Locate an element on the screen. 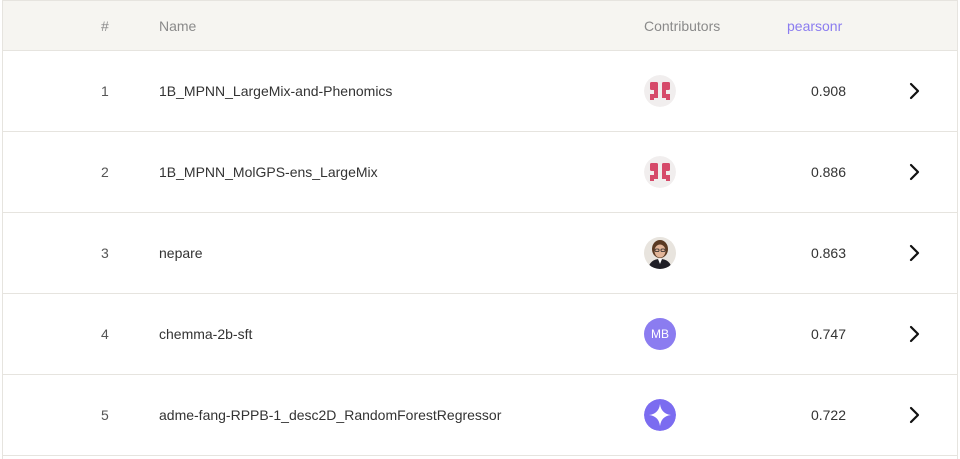 This screenshot has width=960, height=459. column-header-rank: # is located at coordinates (105, 25).